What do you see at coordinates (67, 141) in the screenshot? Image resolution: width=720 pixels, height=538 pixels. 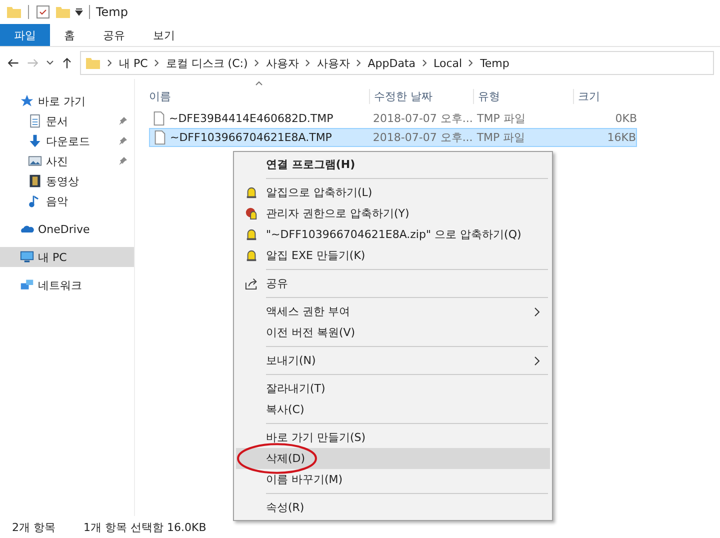 I see `nav-item: 다운로드` at bounding box center [67, 141].